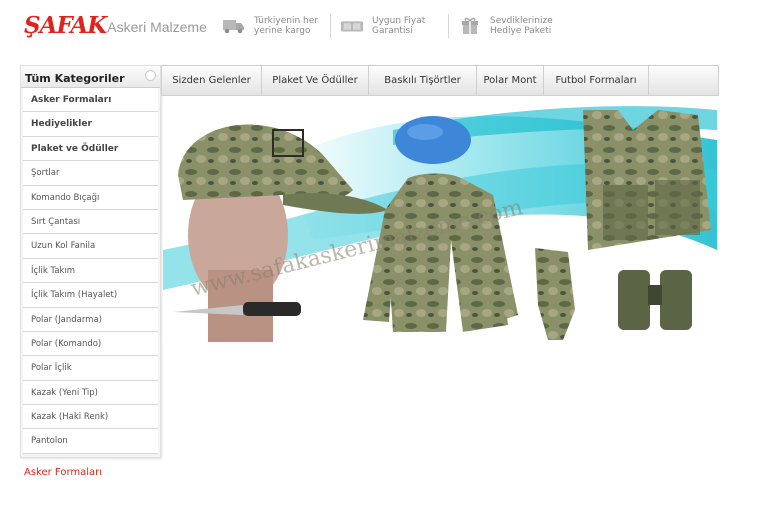 The height and width of the screenshot is (509, 770). I want to click on sidebar-item: Polar İçlik, so click(90, 368).